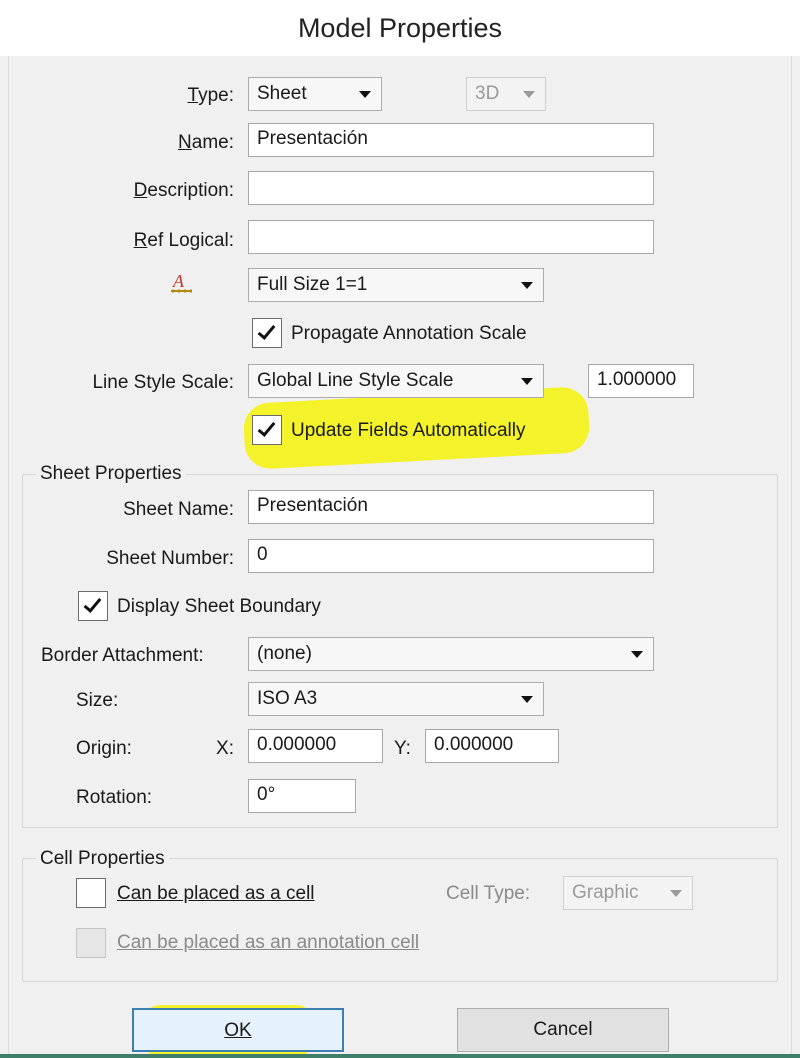 The image size is (800, 1058). What do you see at coordinates (262, 554) in the screenshot?
I see `sheet-number-value: 0` at bounding box center [262, 554].